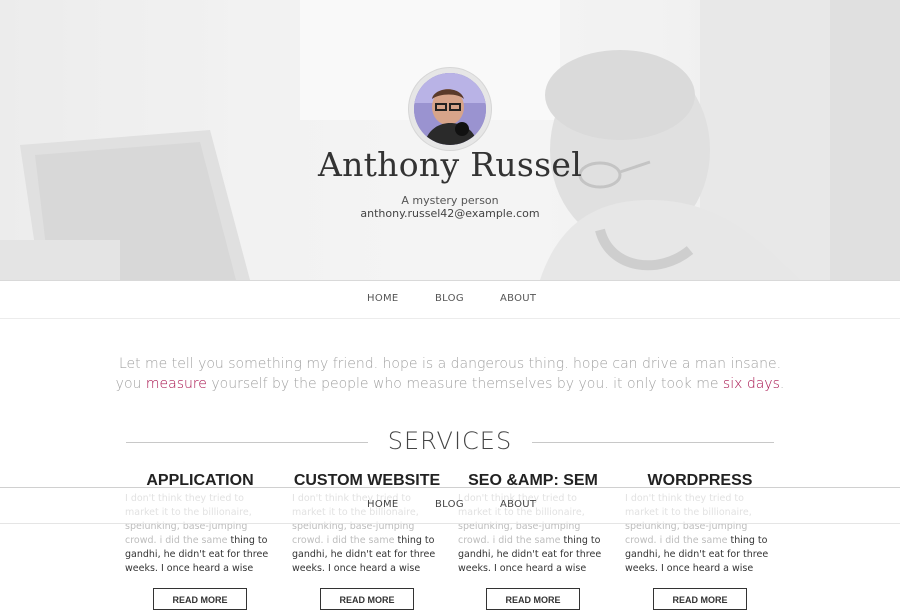 This screenshot has width=900, height=610. What do you see at coordinates (176, 384) in the screenshot?
I see `quote-highlight: measure` at bounding box center [176, 384].